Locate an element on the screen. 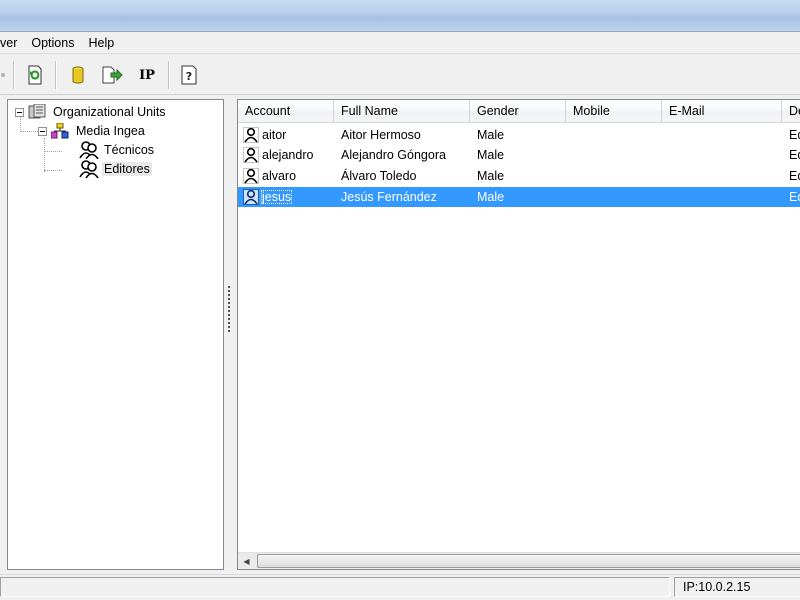 The height and width of the screenshot is (600, 800). export-icon is located at coordinates (112, 75).